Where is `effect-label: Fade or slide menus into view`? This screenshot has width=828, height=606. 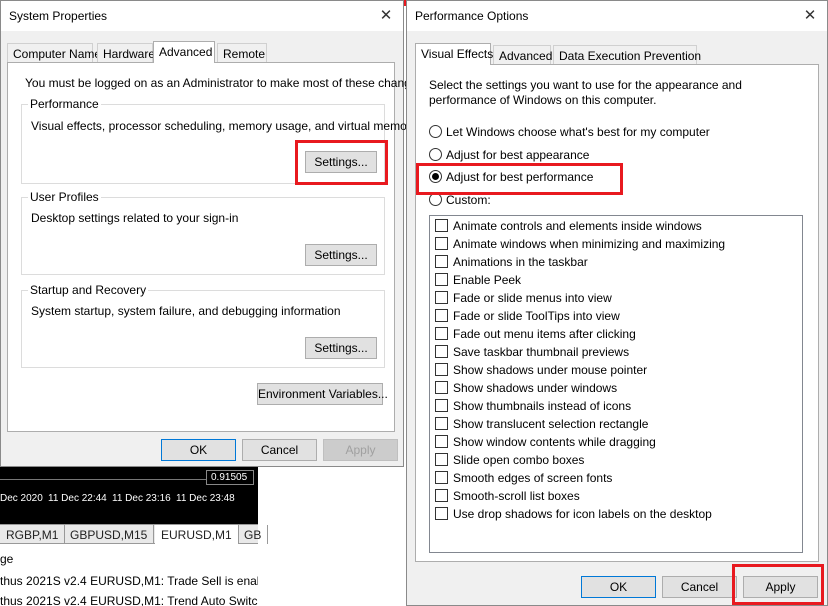 effect-label: Fade or slide menus into view is located at coordinates (532, 298).